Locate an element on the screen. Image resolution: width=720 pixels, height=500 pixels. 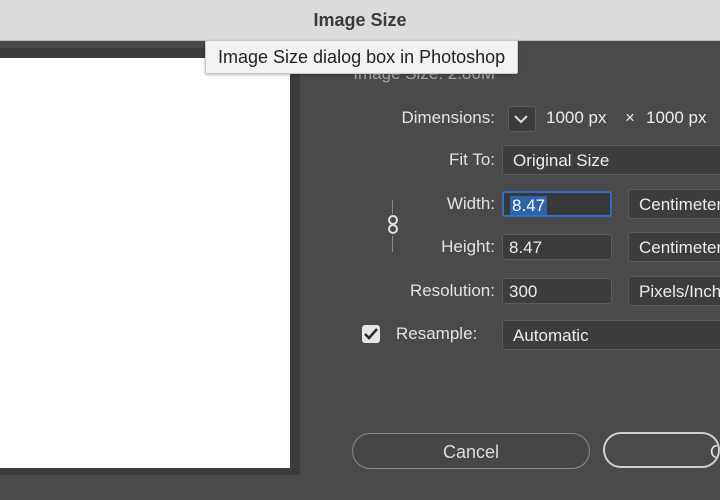
window-title: Image Size is located at coordinates (360, 20).